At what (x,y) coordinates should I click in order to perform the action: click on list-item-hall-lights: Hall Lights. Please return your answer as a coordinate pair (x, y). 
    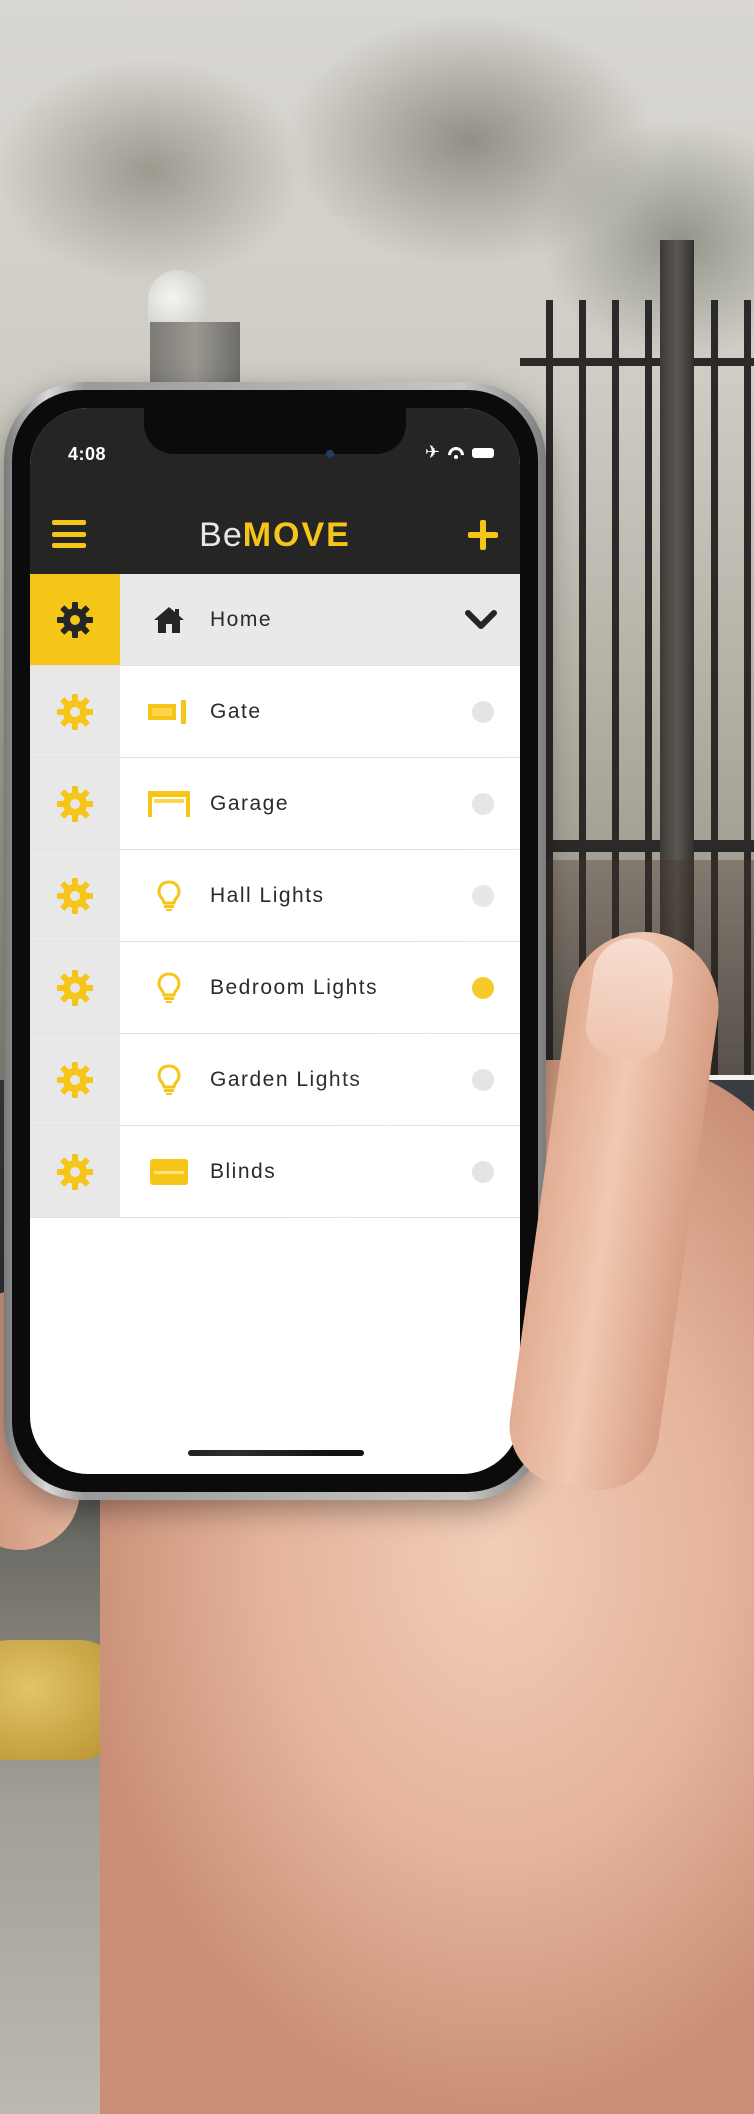
    Looking at the image, I should click on (275, 896).